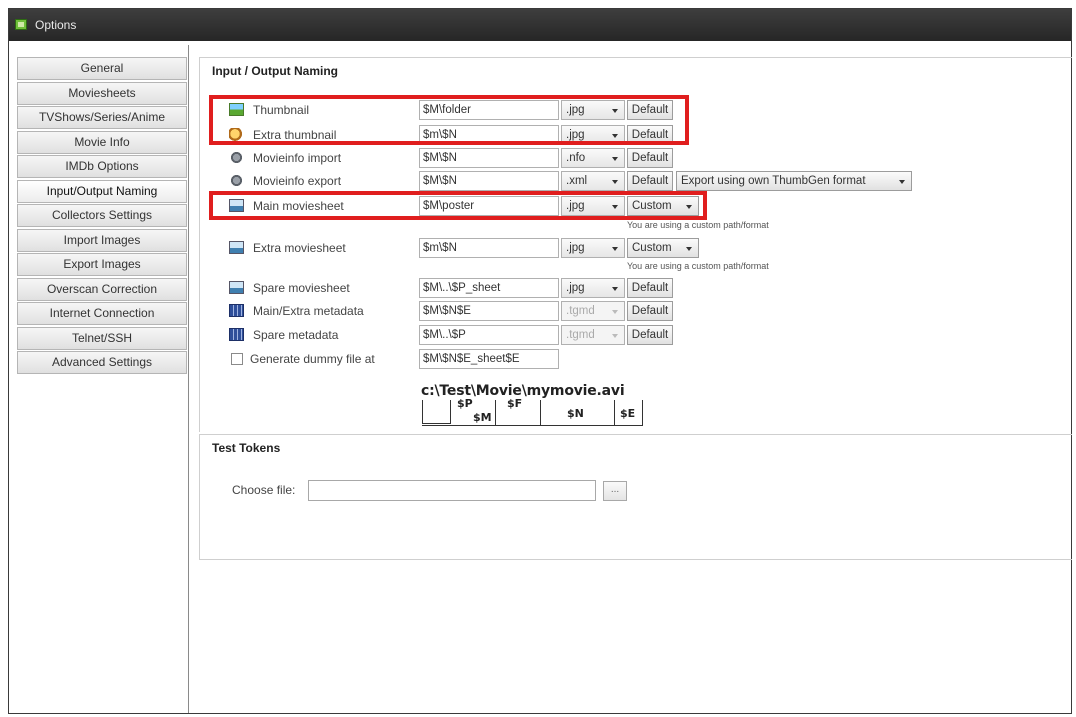 This screenshot has width=1076, height=717. Describe the element at coordinates (296, 335) in the screenshot. I see `spare-metadata-label: Spare metadata` at that location.